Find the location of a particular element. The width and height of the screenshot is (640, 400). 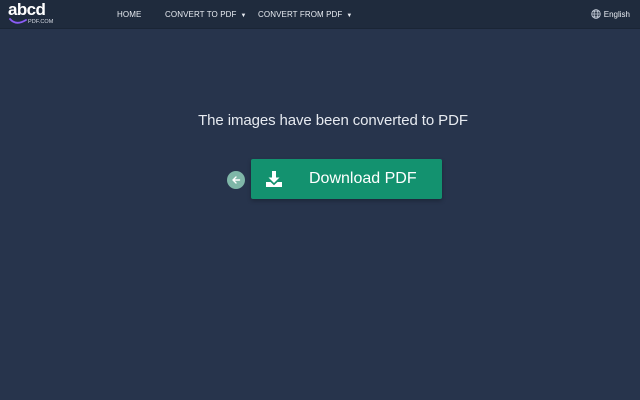

download-icon is located at coordinates (274, 179).